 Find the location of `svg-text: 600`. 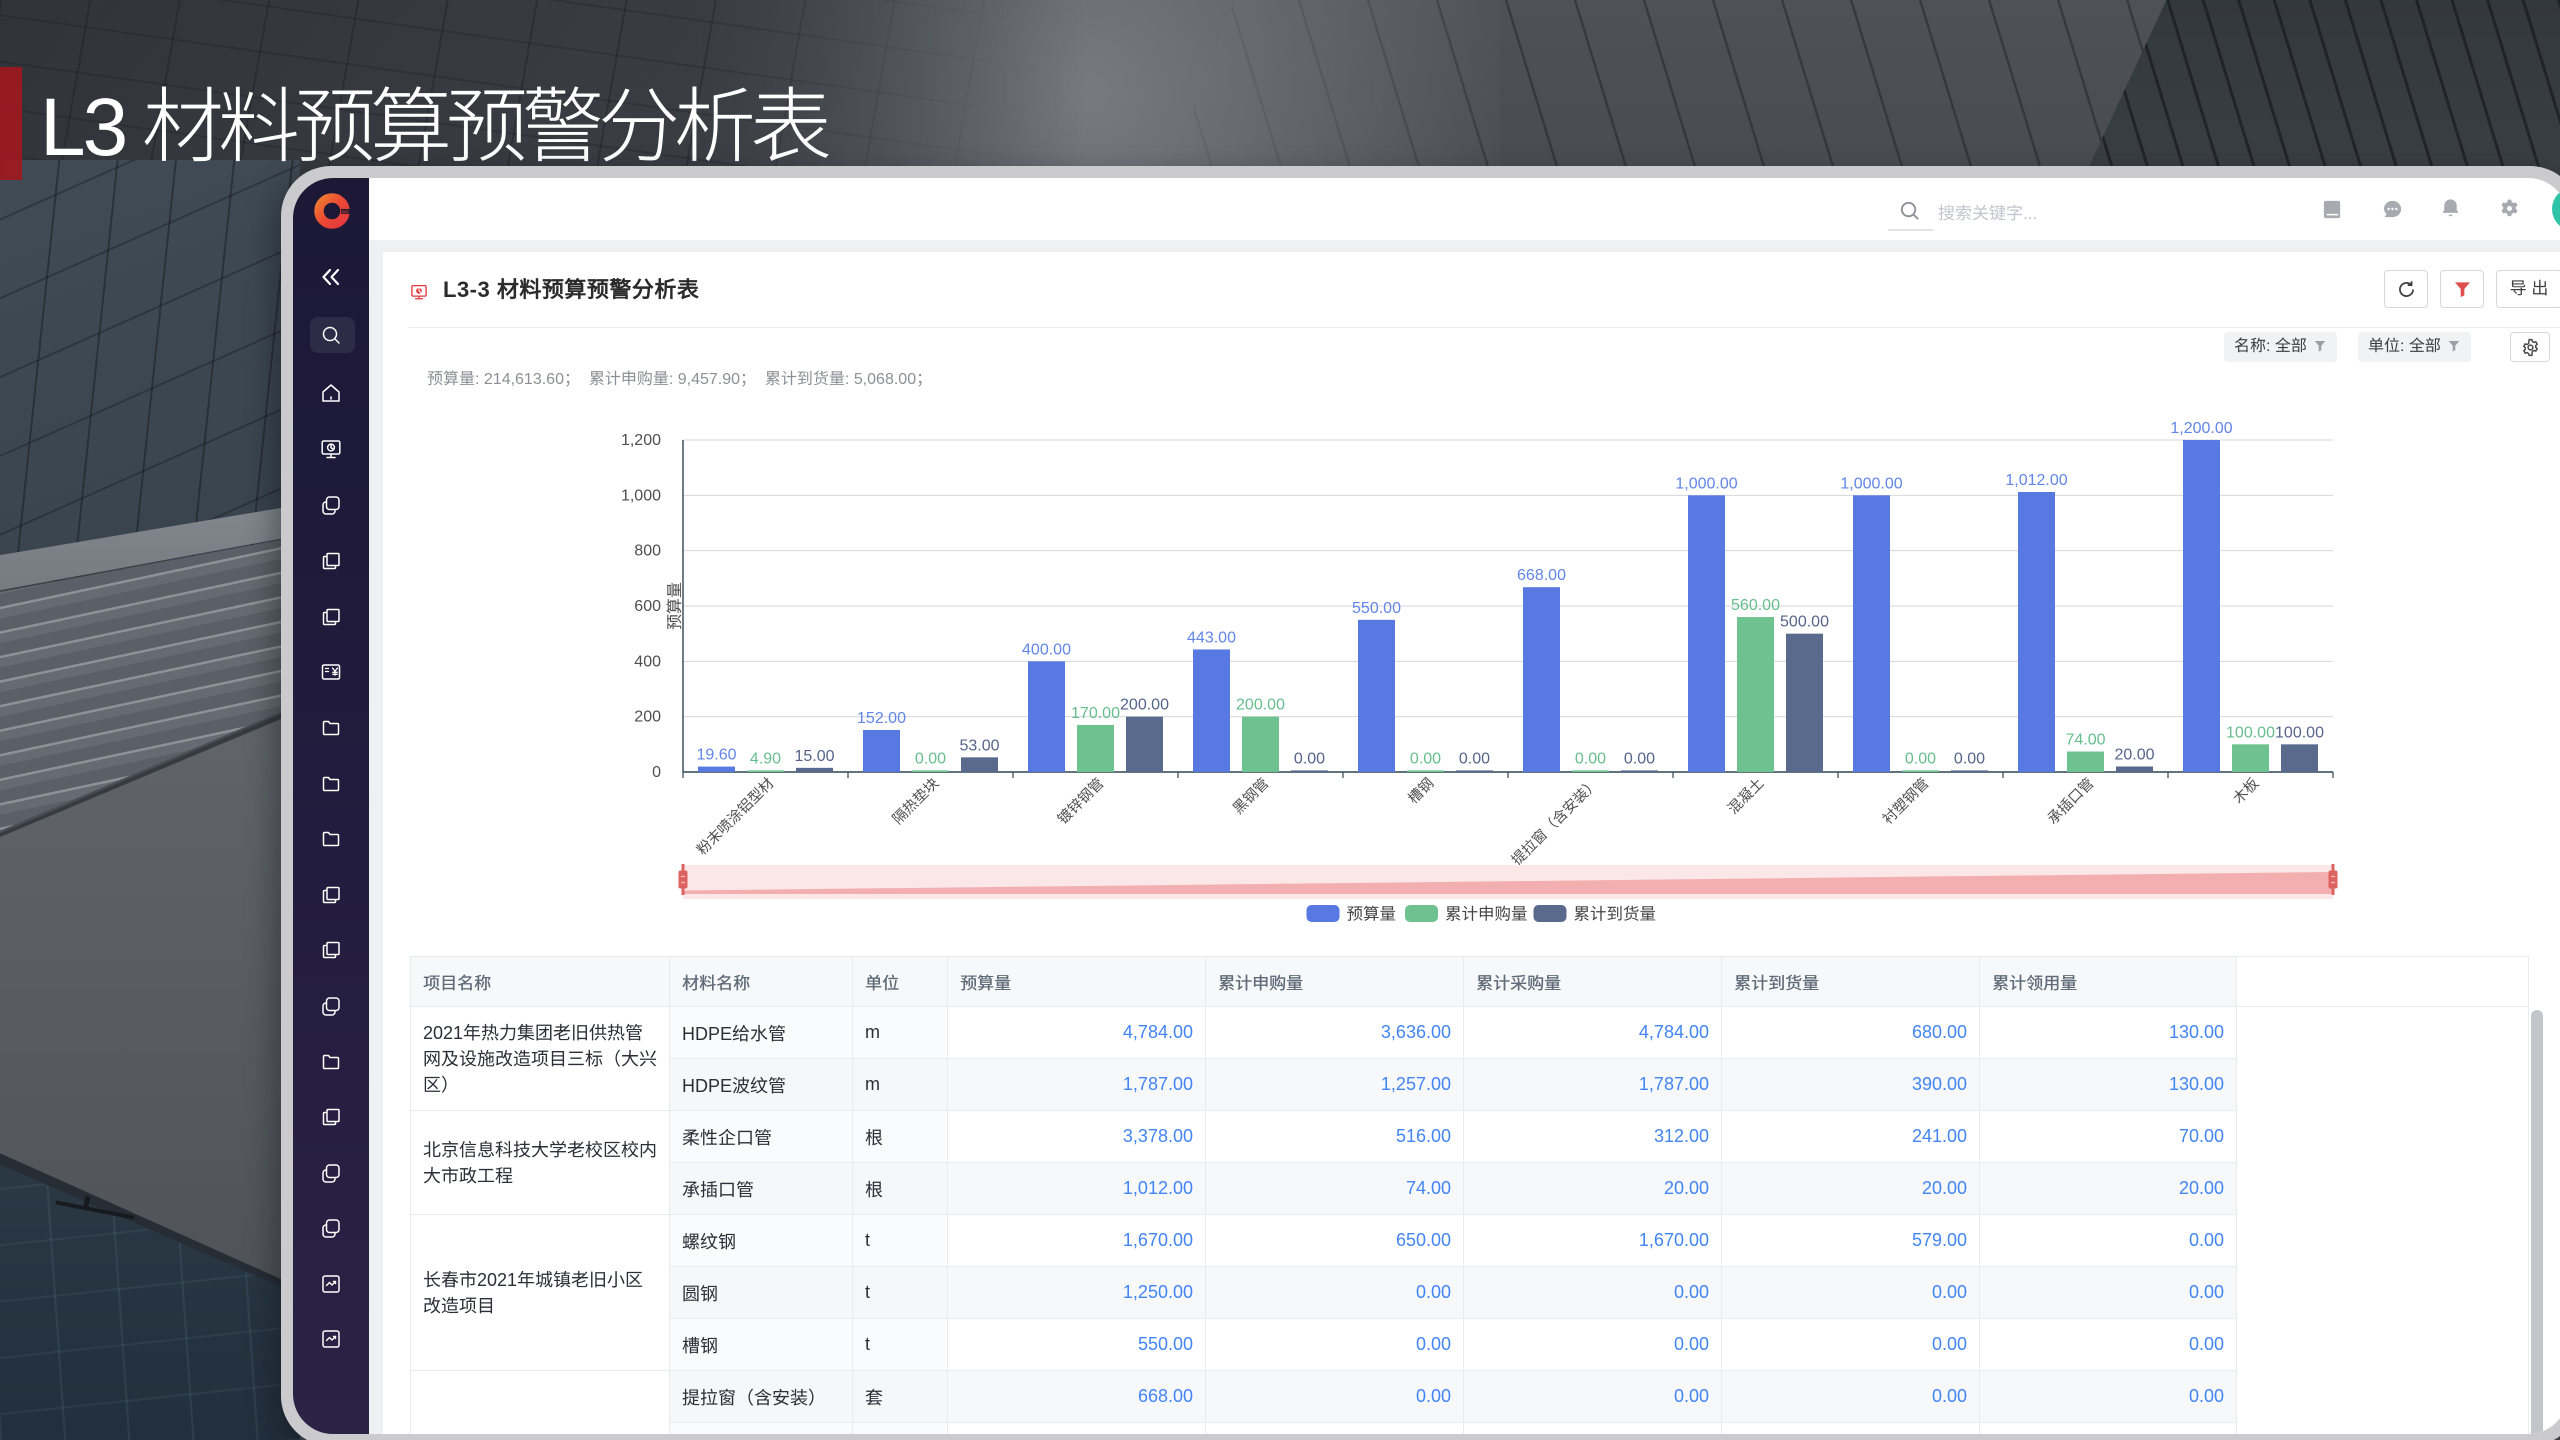

svg-text: 600 is located at coordinates (647, 606).